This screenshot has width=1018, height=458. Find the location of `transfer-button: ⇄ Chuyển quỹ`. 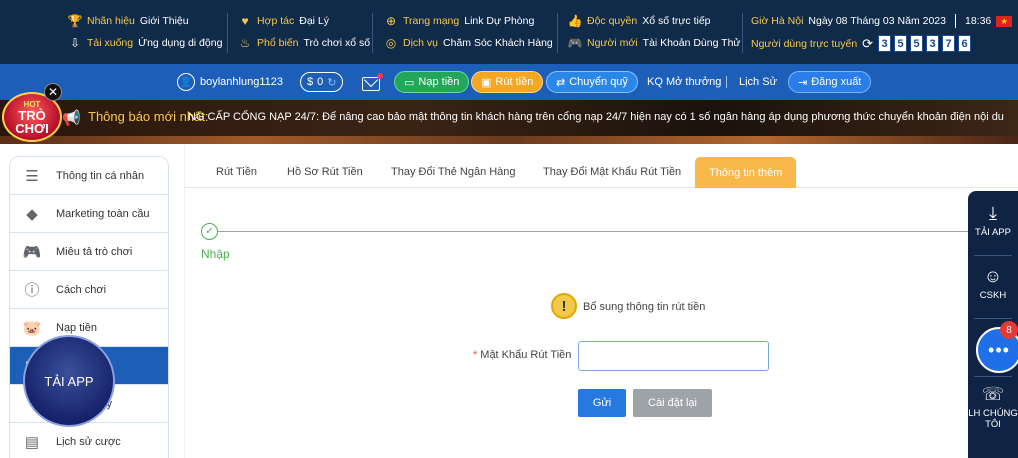

transfer-button: ⇄ Chuyển quỹ is located at coordinates (592, 82).